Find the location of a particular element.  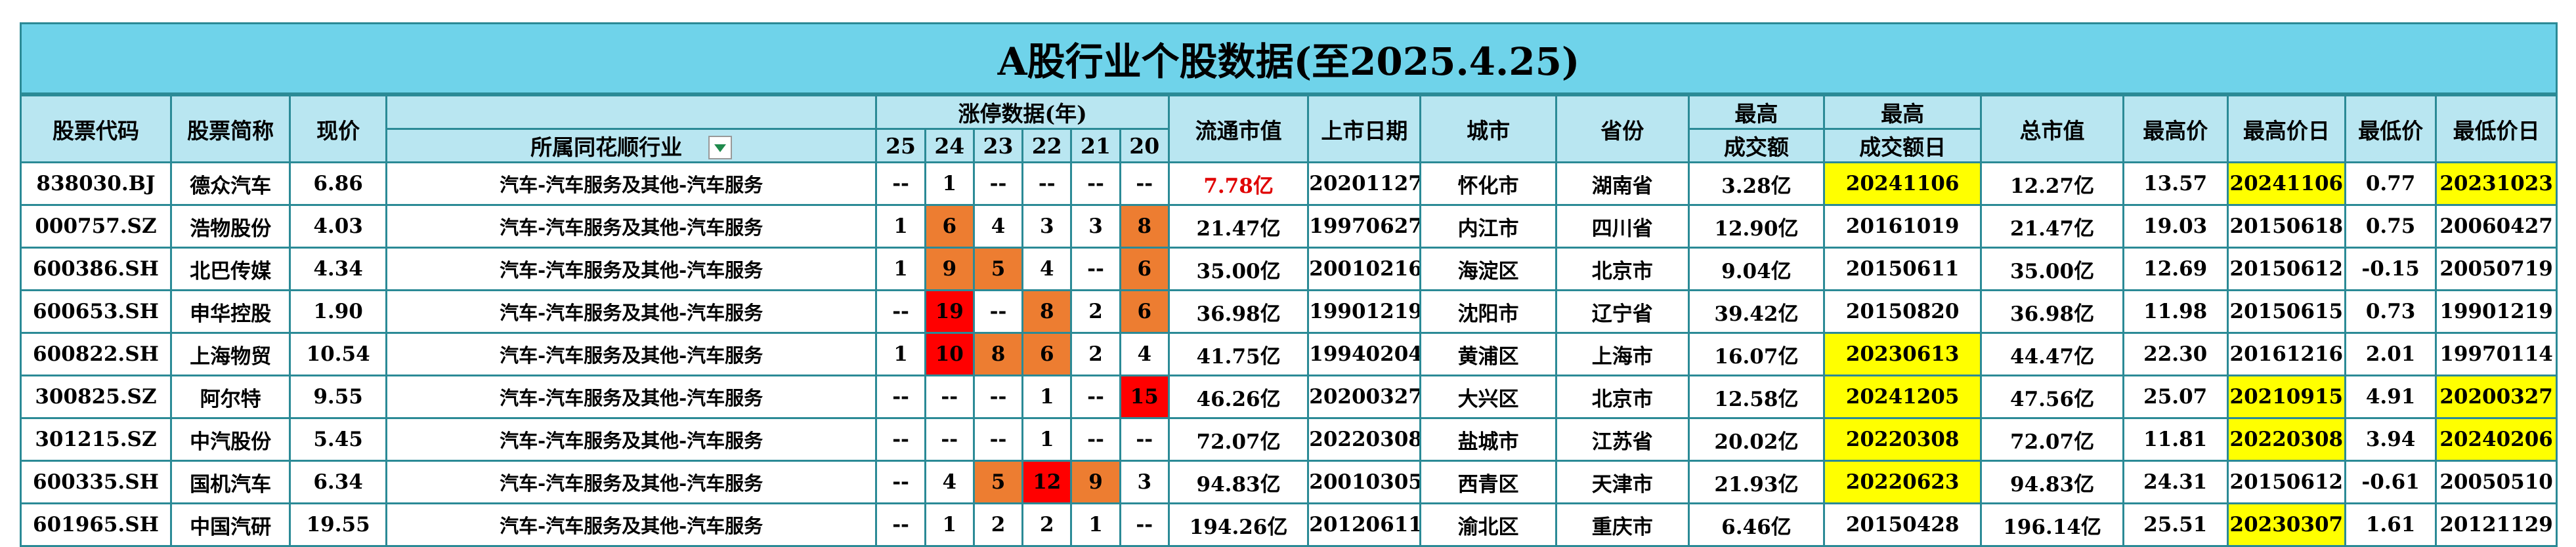

cell-list-date: 20010305 is located at coordinates (1364, 482).